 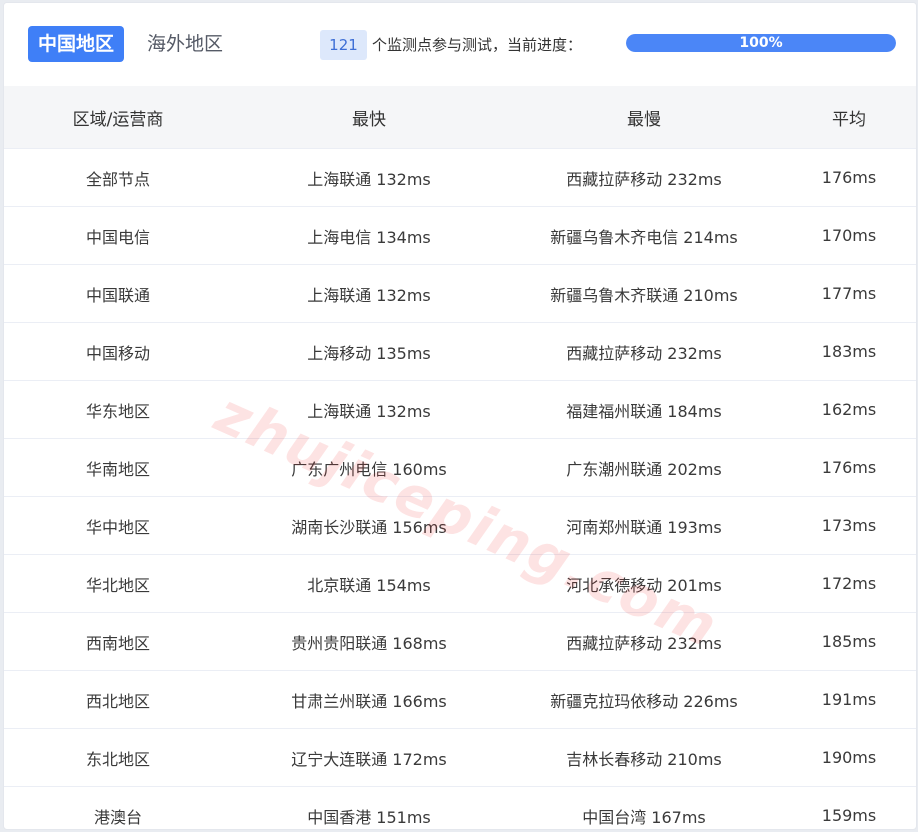 What do you see at coordinates (118, 293) in the screenshot?
I see `cell-region: 中国联通` at bounding box center [118, 293].